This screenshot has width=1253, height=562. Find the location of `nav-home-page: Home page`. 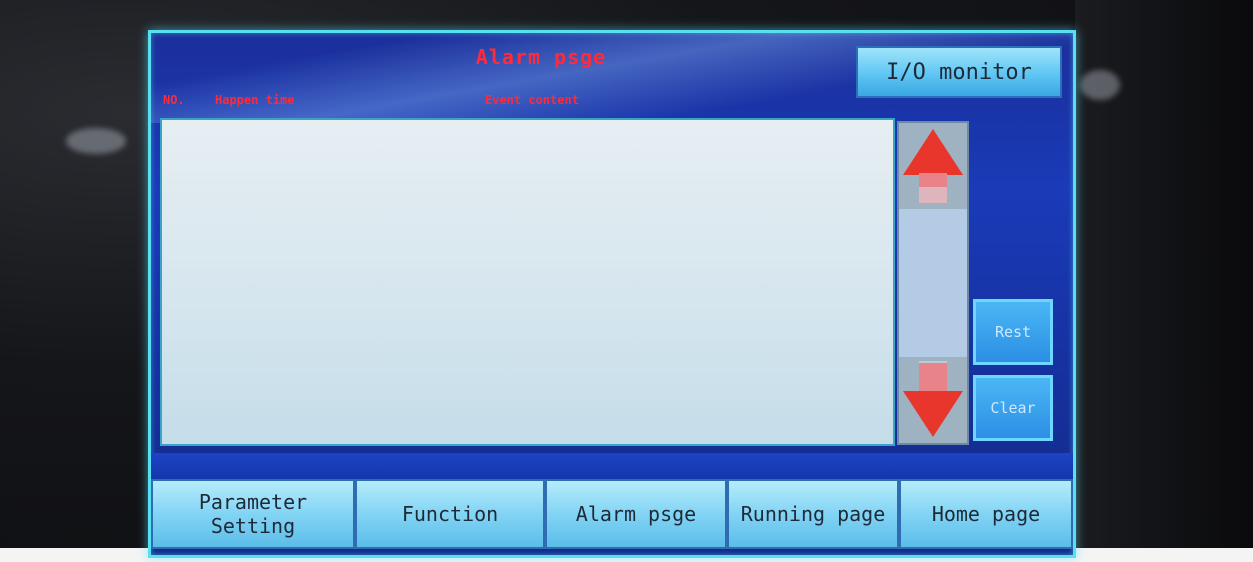

nav-home-page: Home page is located at coordinates (986, 514).